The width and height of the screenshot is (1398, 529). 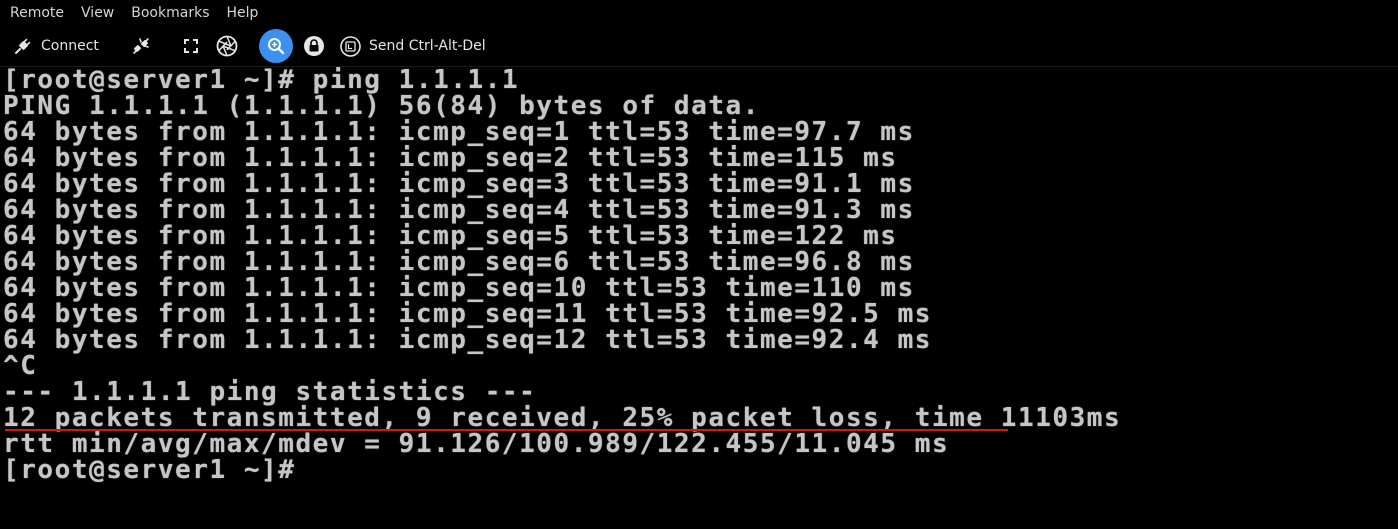 I want to click on disconnect-icon, so click(x=141, y=46).